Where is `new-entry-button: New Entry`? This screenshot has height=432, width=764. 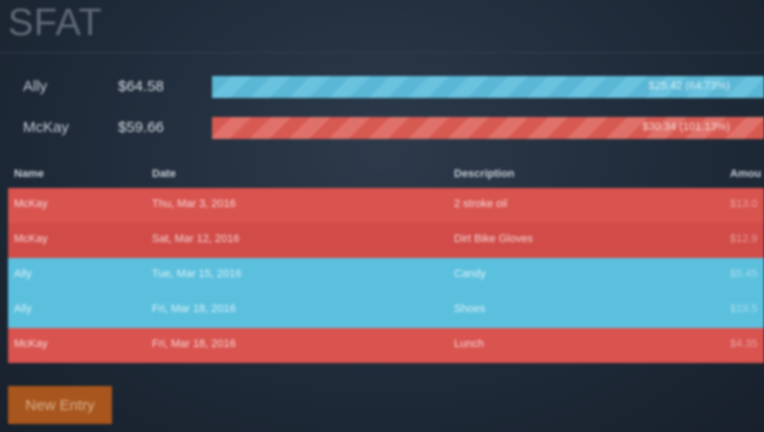 new-entry-button: New Entry is located at coordinates (60, 405).